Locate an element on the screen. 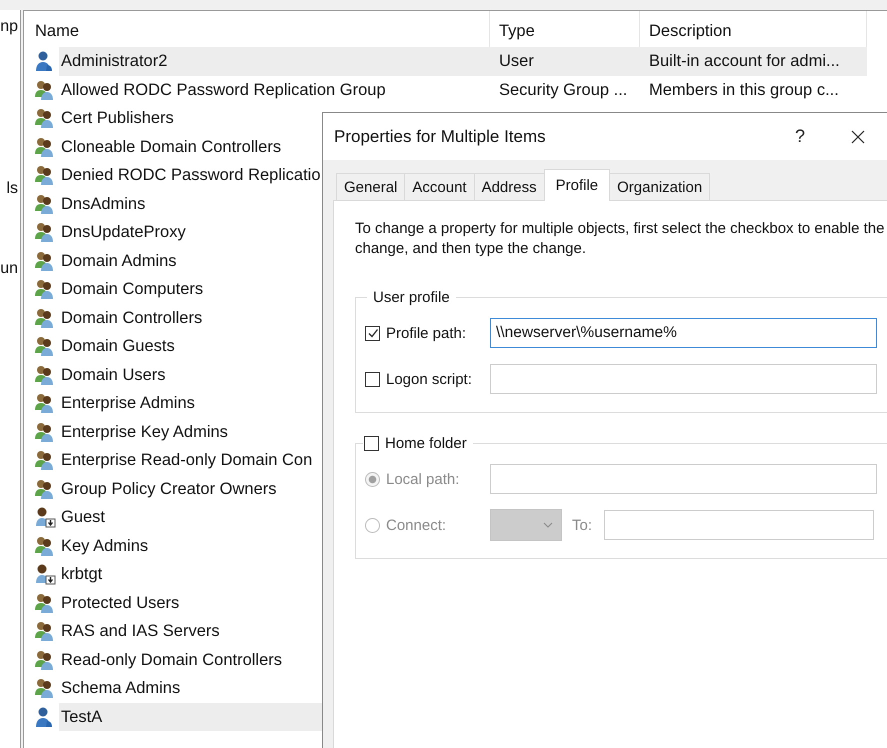 The height and width of the screenshot is (748, 887). list-item: krbtgt is located at coordinates (262, 574).